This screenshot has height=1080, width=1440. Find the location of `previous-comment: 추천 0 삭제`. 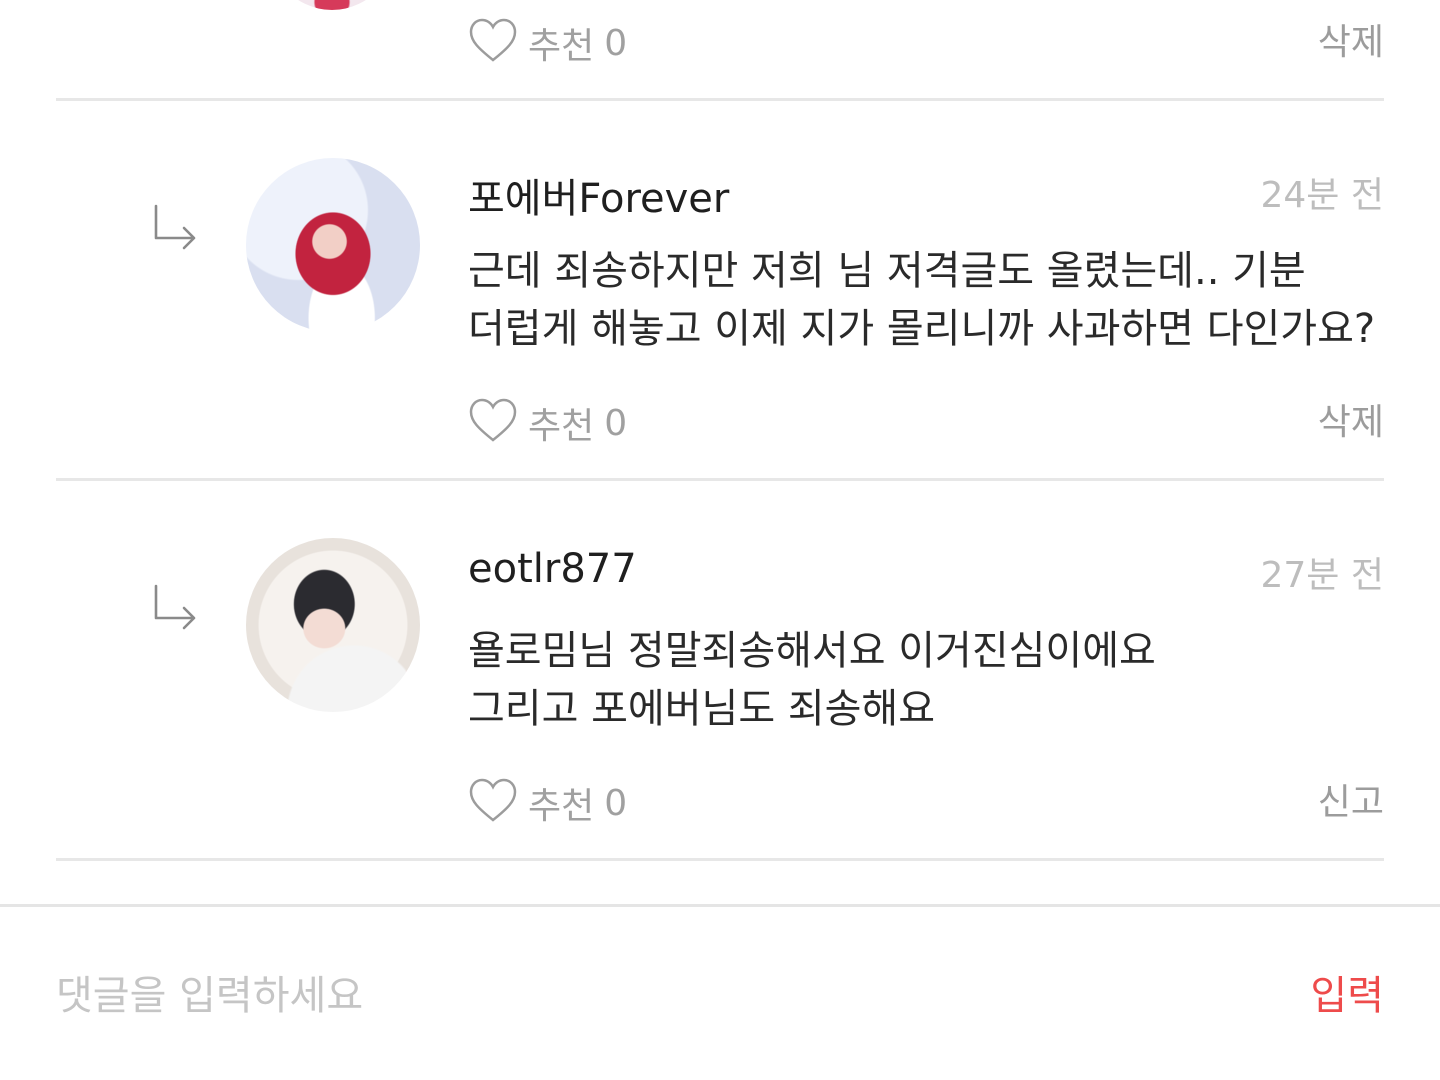

previous-comment: 추천 0 삭제 is located at coordinates (720, 51).